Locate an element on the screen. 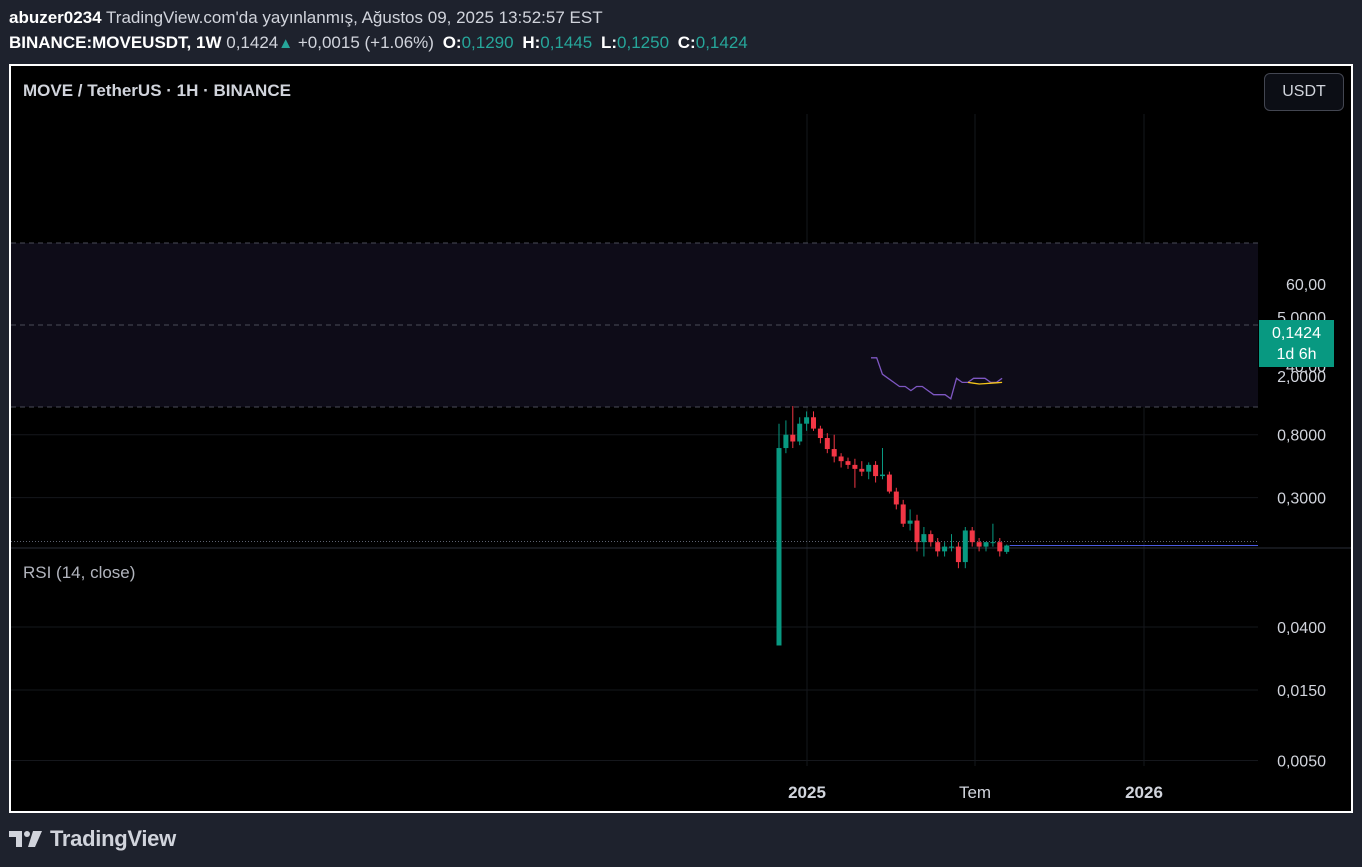 The height and width of the screenshot is (867, 1362). open-value: 0,1290 is located at coordinates (487, 42).